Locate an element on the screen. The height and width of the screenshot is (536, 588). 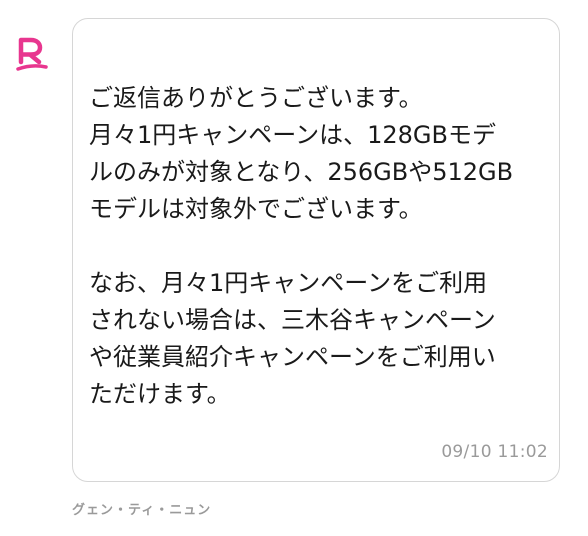
sender-name: グェン・ティ・ニュン is located at coordinates (142, 510).